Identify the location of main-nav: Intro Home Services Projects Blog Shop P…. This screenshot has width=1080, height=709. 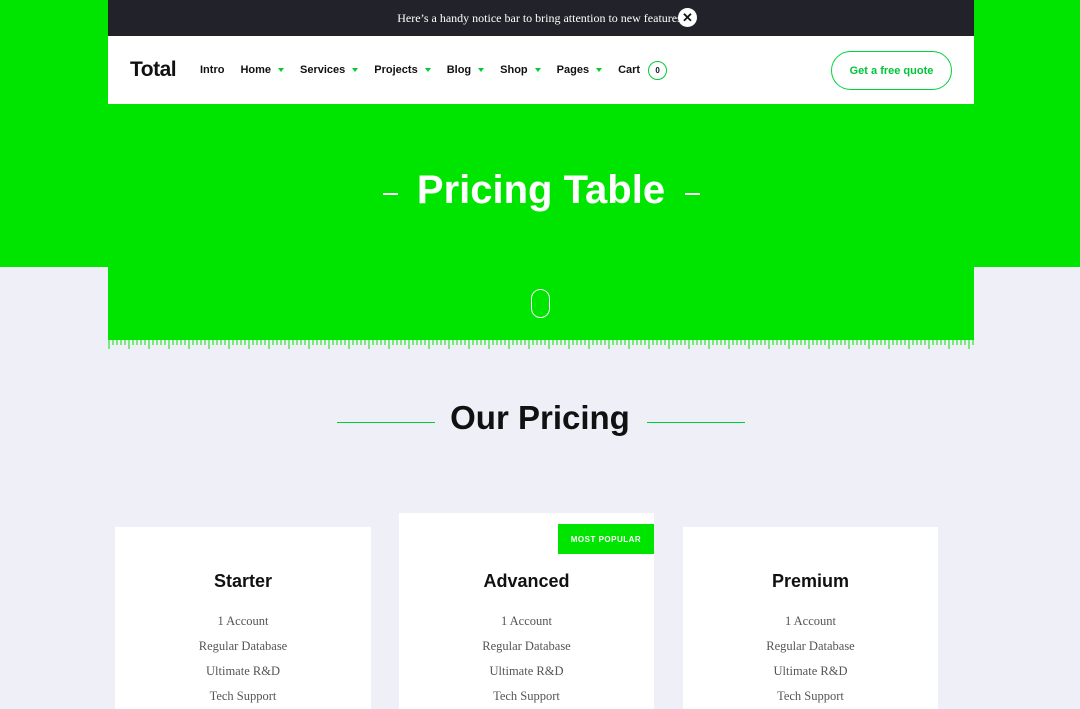
(441, 70).